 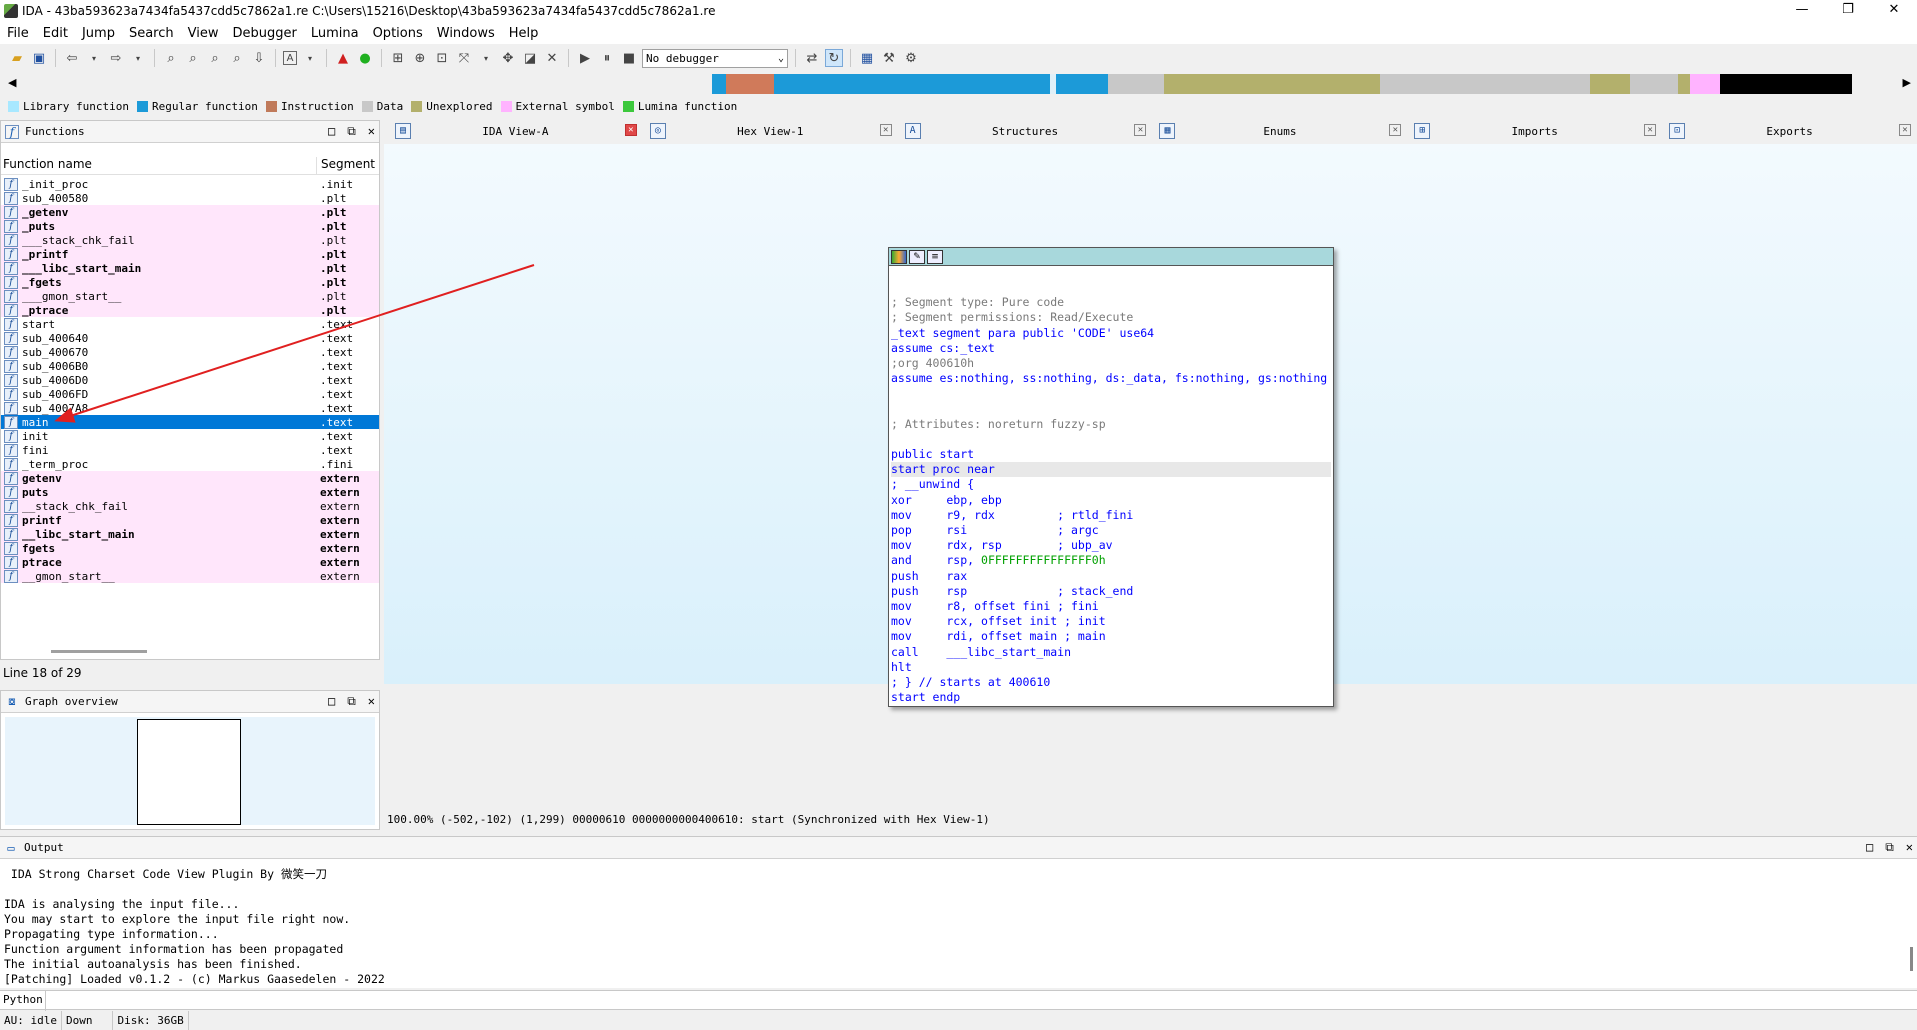 I want to click on close-window-button: ✕, so click(x=1894, y=11).